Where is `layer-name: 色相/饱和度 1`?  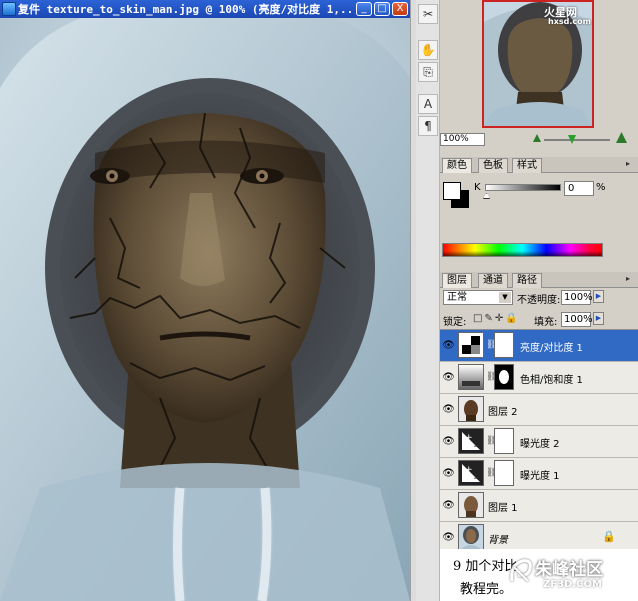
layer-name: 色相/饱和度 1 is located at coordinates (551, 380).